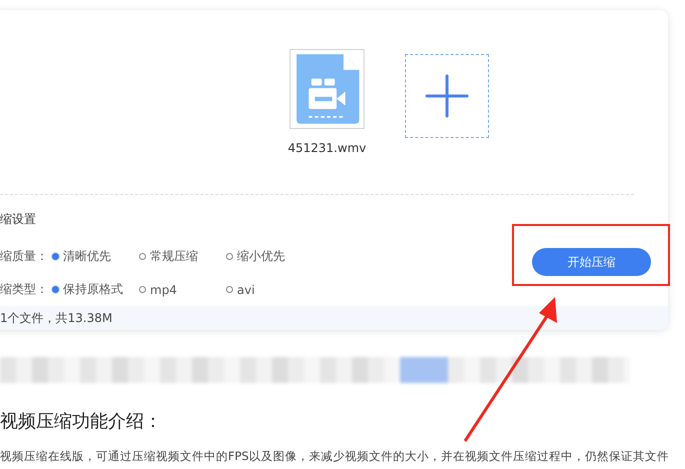 The width and height of the screenshot is (685, 469). What do you see at coordinates (18, 219) in the screenshot?
I see `settings-title: 缩设置` at bounding box center [18, 219].